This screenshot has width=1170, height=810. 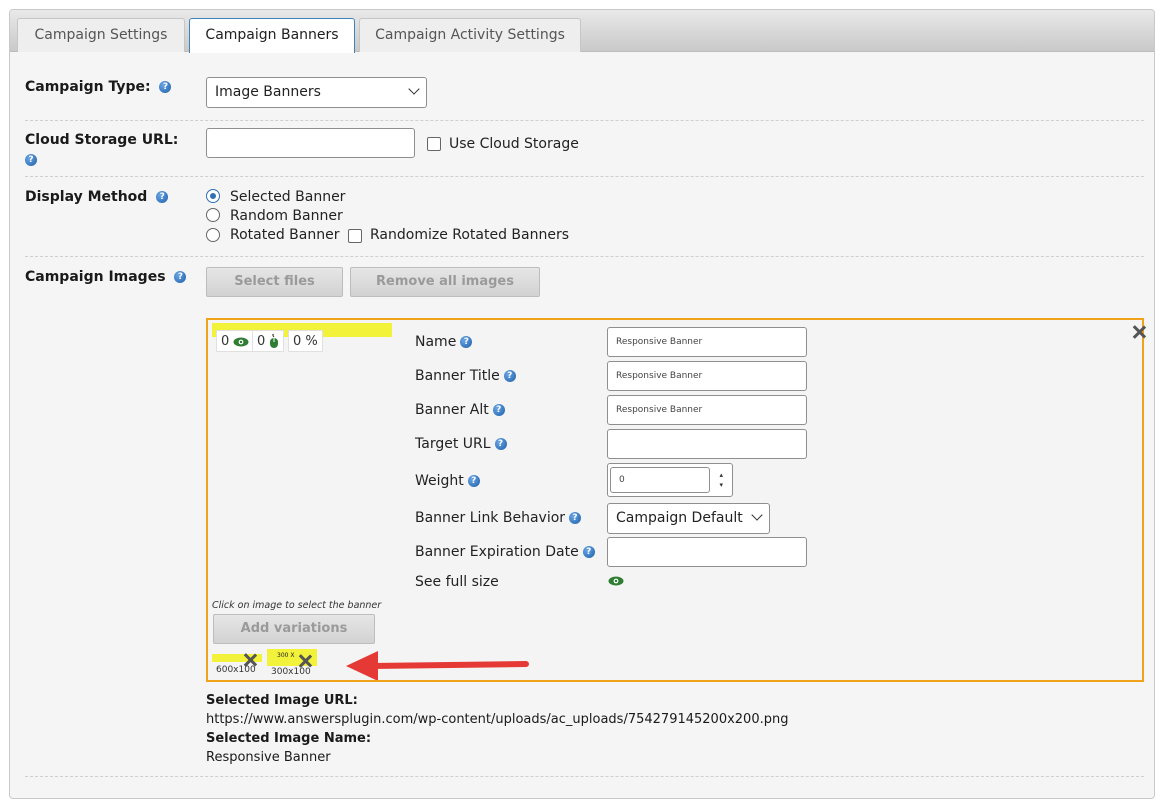 I want to click on select-banner-hint: Click on image to select the banner, so click(x=297, y=605).